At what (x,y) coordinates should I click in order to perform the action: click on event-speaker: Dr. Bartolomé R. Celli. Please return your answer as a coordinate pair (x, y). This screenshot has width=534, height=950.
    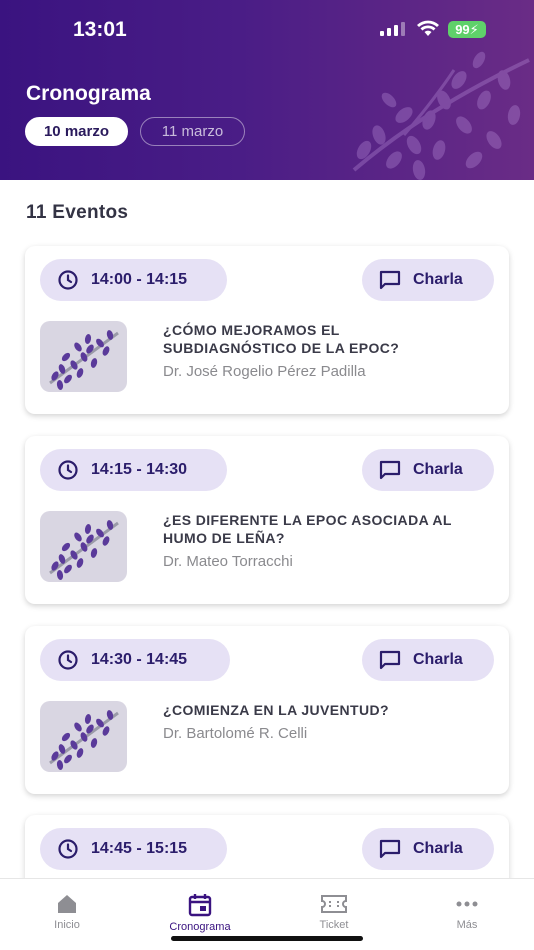
    Looking at the image, I should click on (235, 733).